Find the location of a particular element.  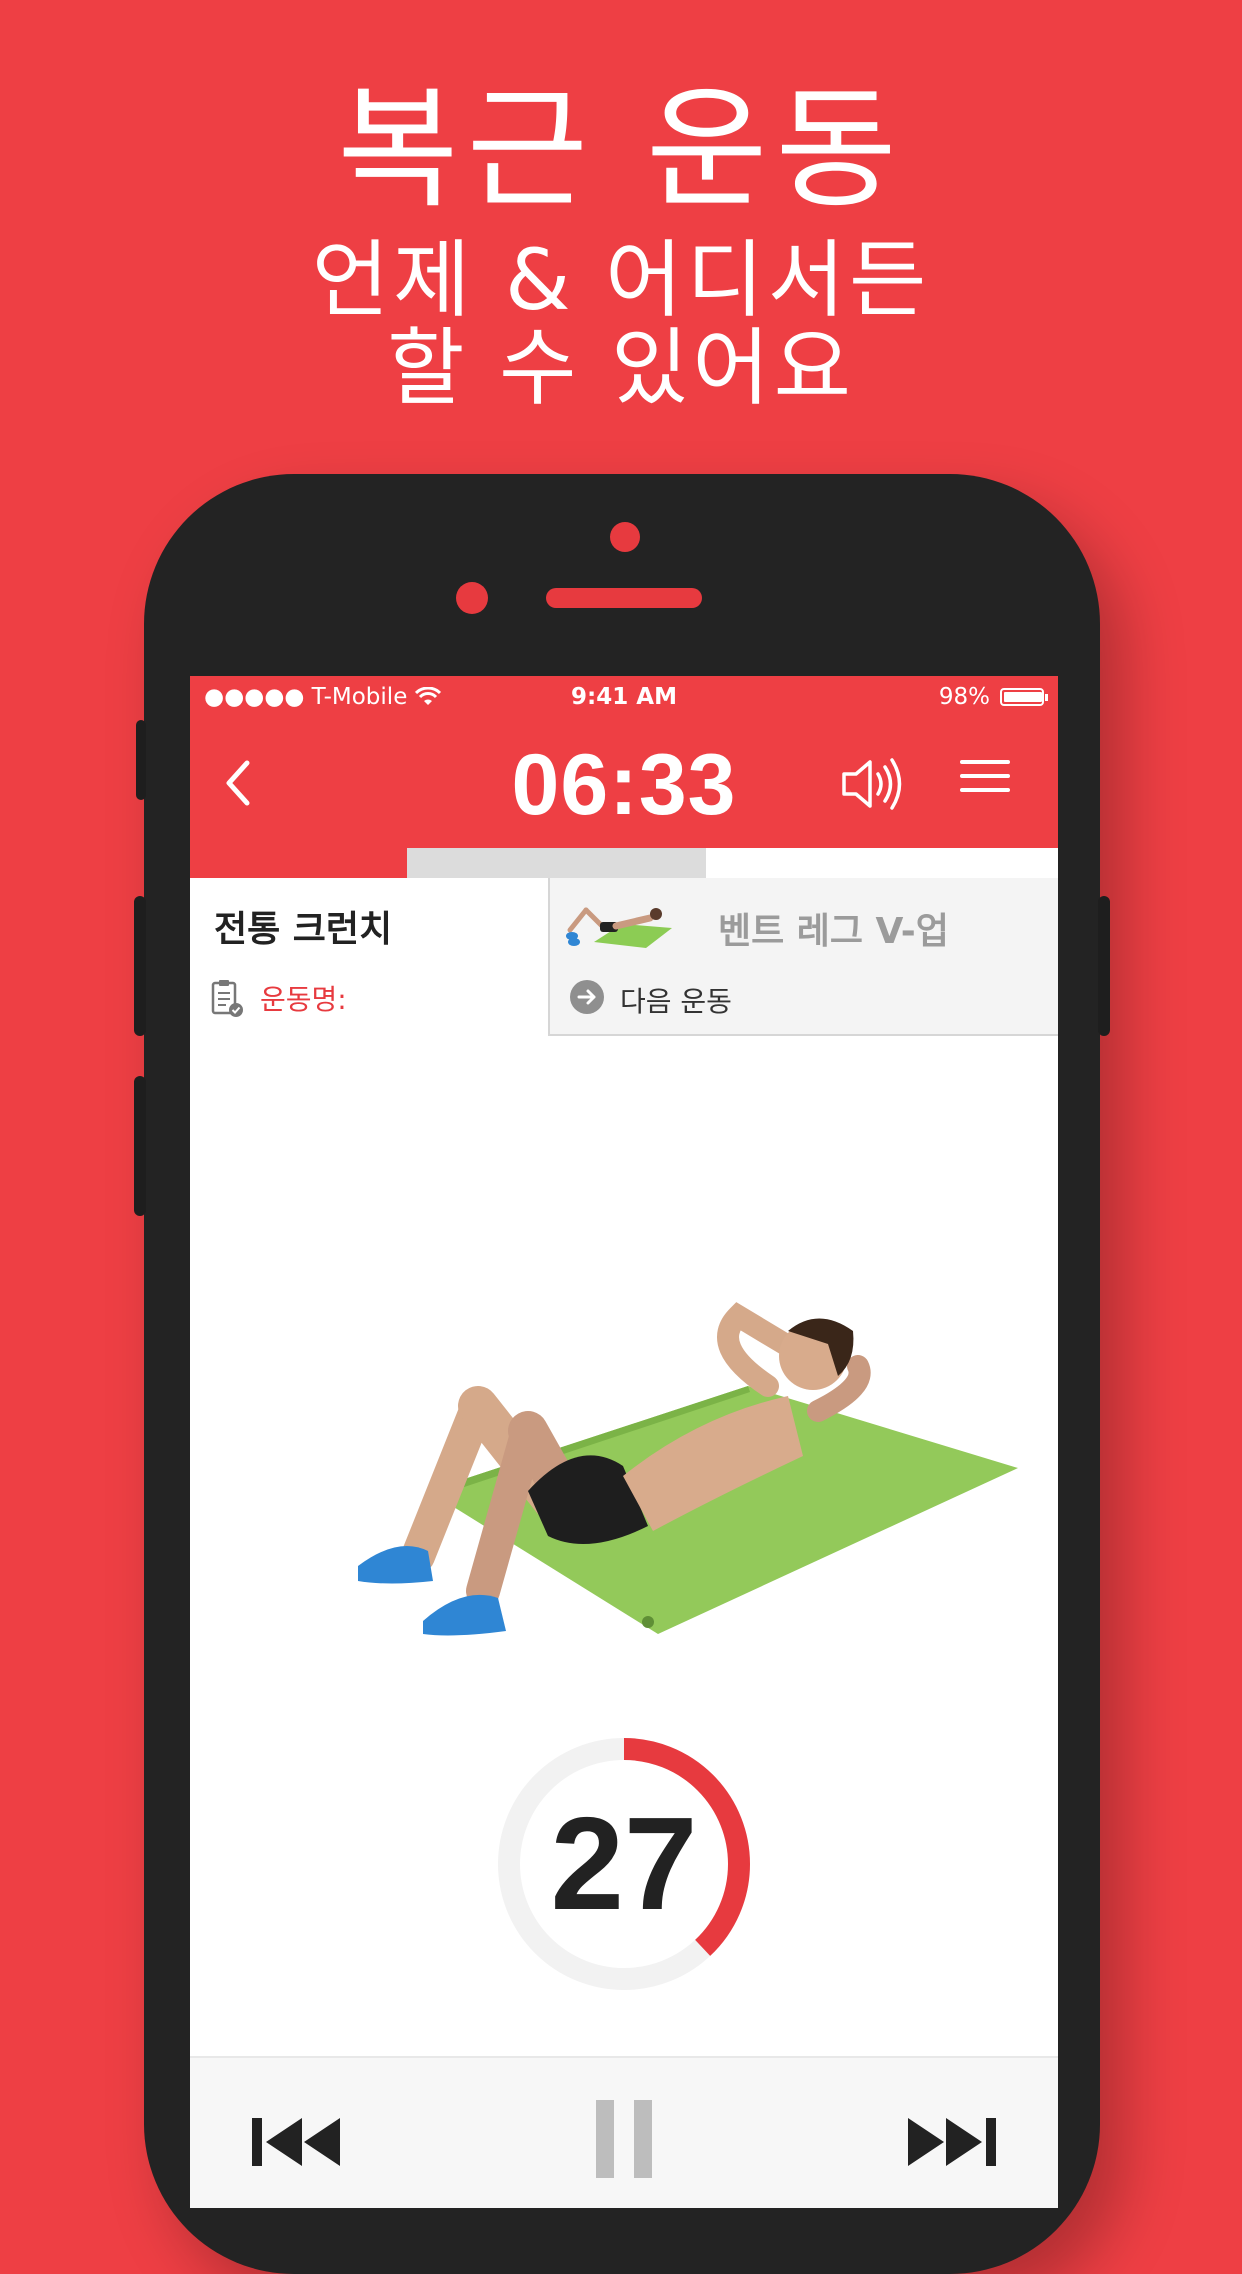

phone-camera is located at coordinates (625, 537).